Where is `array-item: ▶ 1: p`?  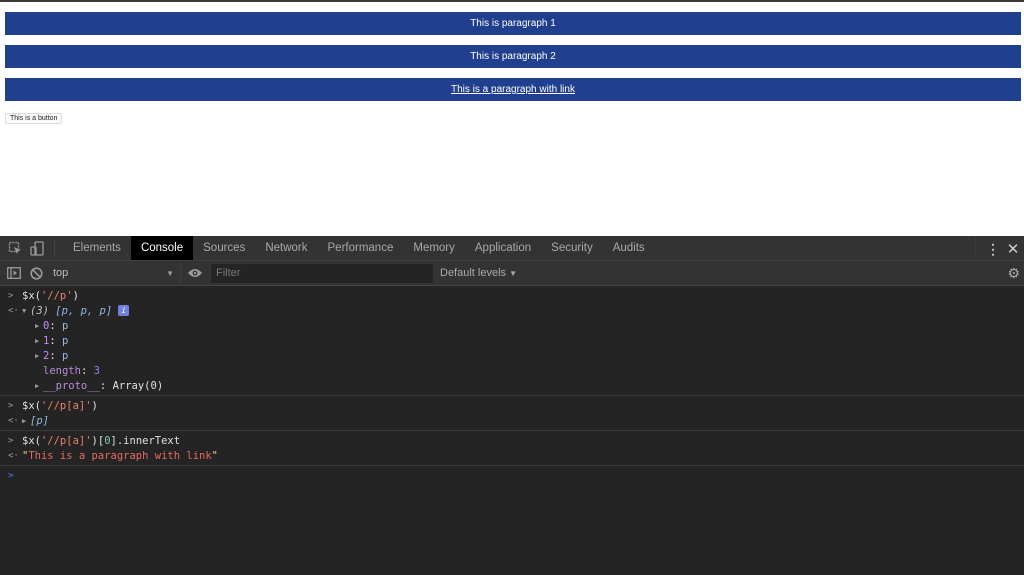 array-item: ▶ 1: p is located at coordinates (512, 340).